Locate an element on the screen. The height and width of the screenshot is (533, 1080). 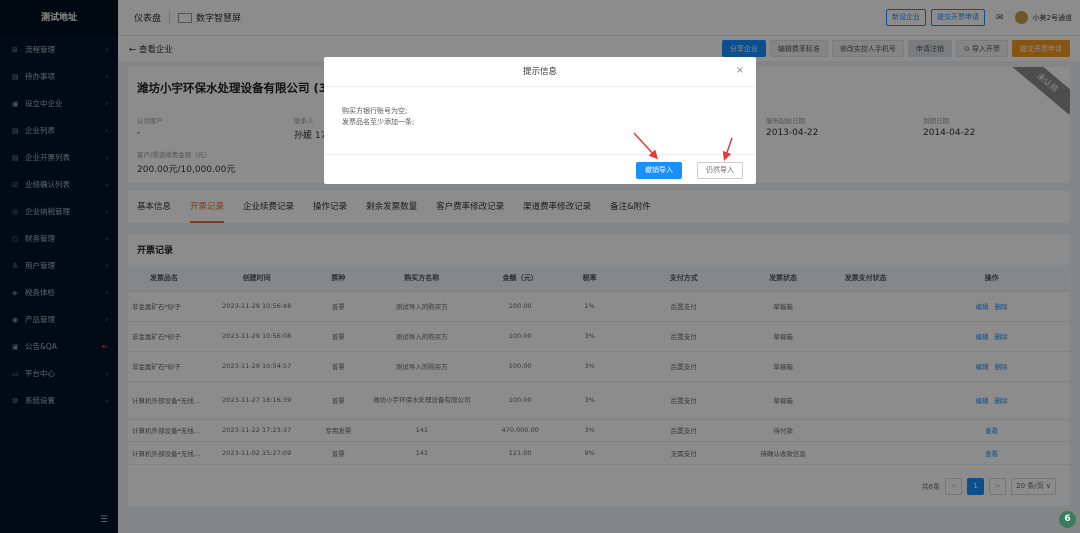
arrow-to-still-import is located at coordinates (727, 149).